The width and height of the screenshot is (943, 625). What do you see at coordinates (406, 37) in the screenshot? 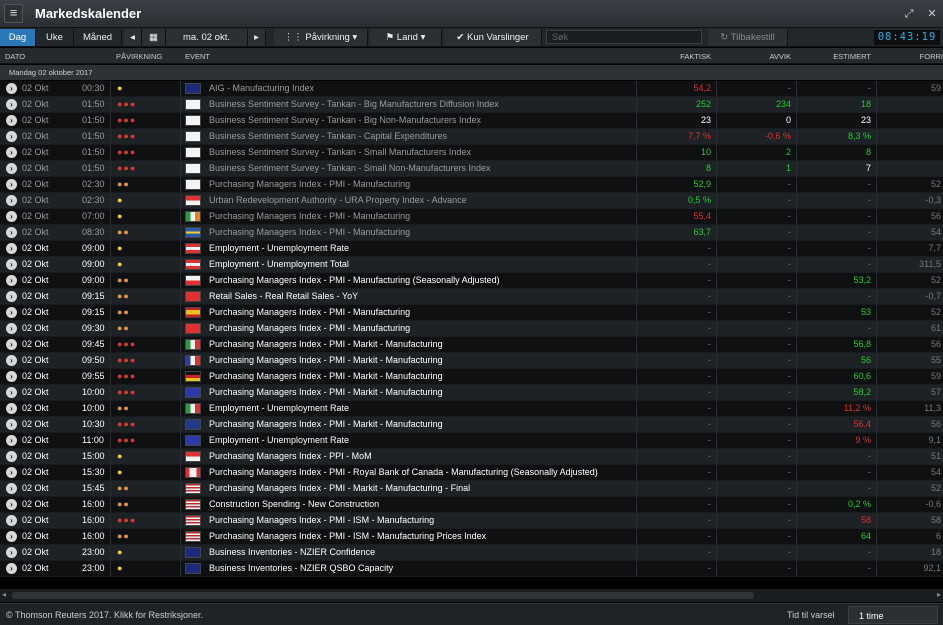
I see `country-filter: ⚑ Land ▾` at bounding box center [406, 37].